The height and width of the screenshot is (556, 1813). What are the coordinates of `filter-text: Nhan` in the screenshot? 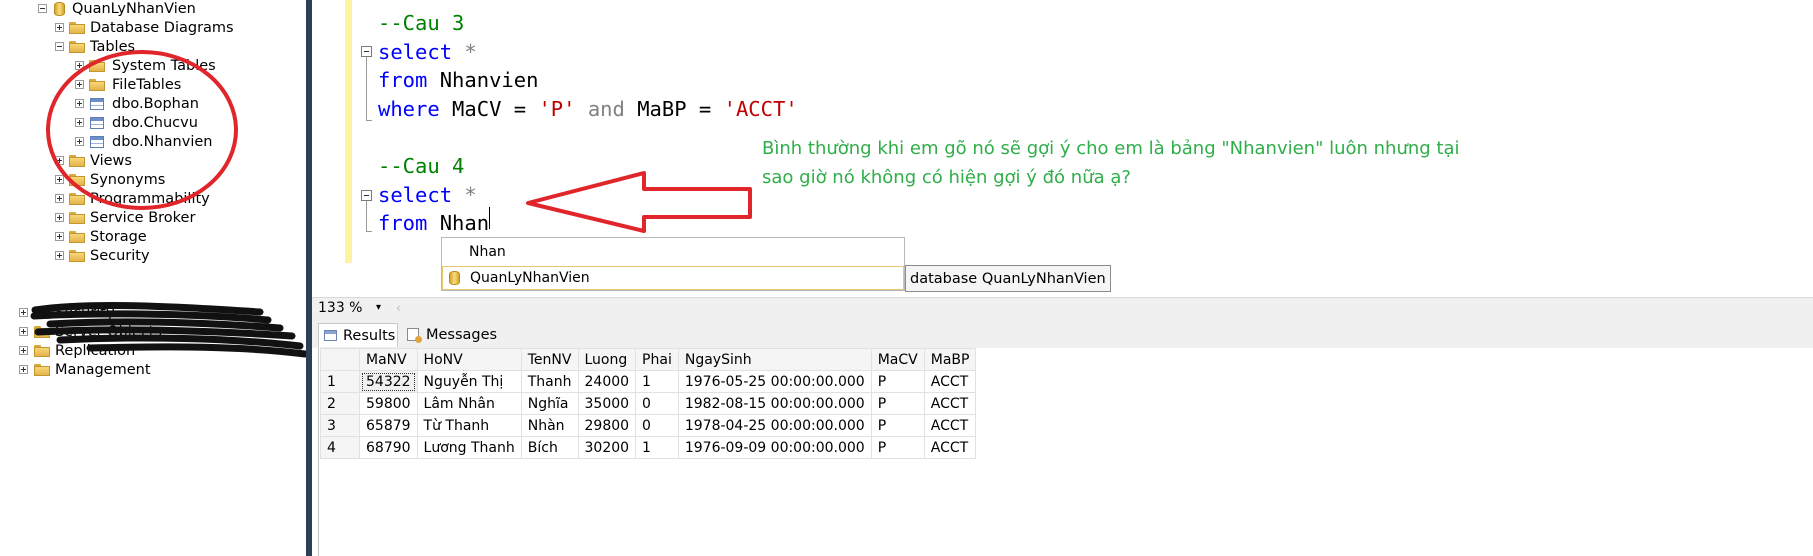 It's located at (487, 252).